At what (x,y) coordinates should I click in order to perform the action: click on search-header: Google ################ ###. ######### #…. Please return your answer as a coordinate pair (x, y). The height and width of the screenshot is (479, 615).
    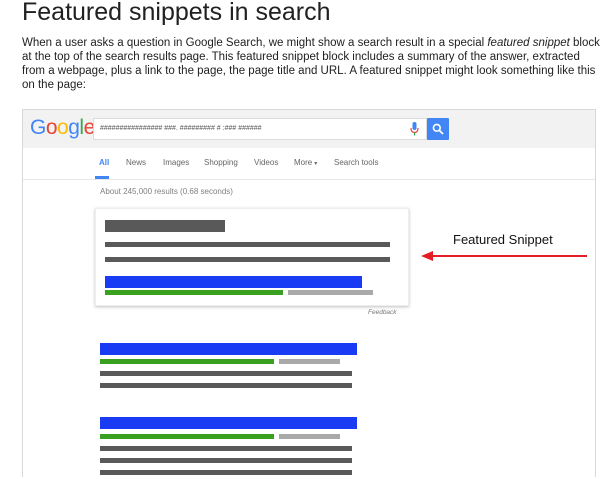
    Looking at the image, I should click on (309, 129).